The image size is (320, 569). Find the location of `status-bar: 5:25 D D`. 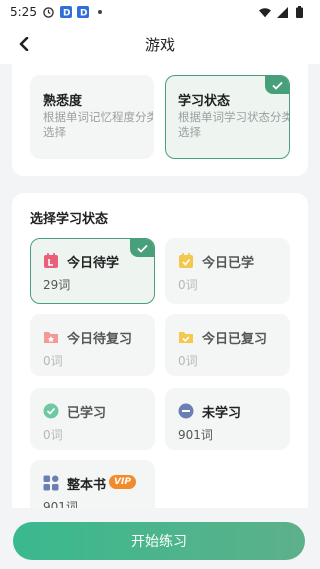

status-bar: 5:25 D D is located at coordinates (160, 12).